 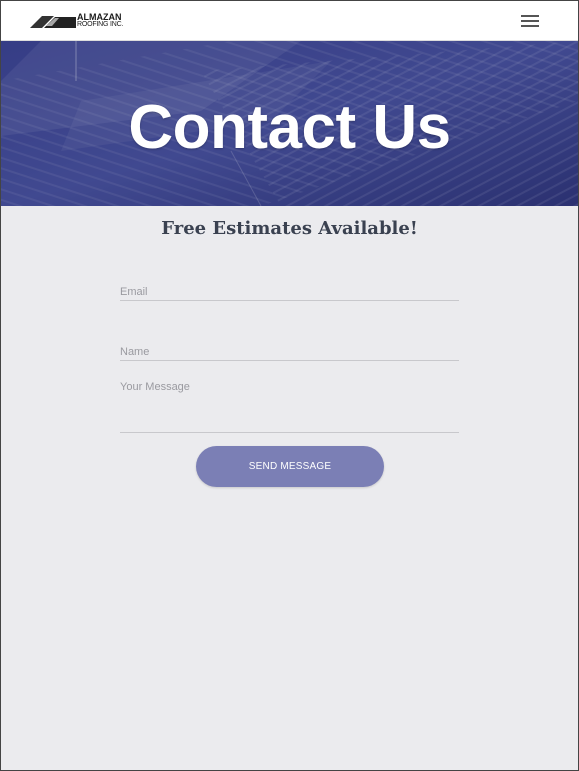 I want to click on logo-text: ALMAZAN ROOFING INC., so click(x=100, y=21).